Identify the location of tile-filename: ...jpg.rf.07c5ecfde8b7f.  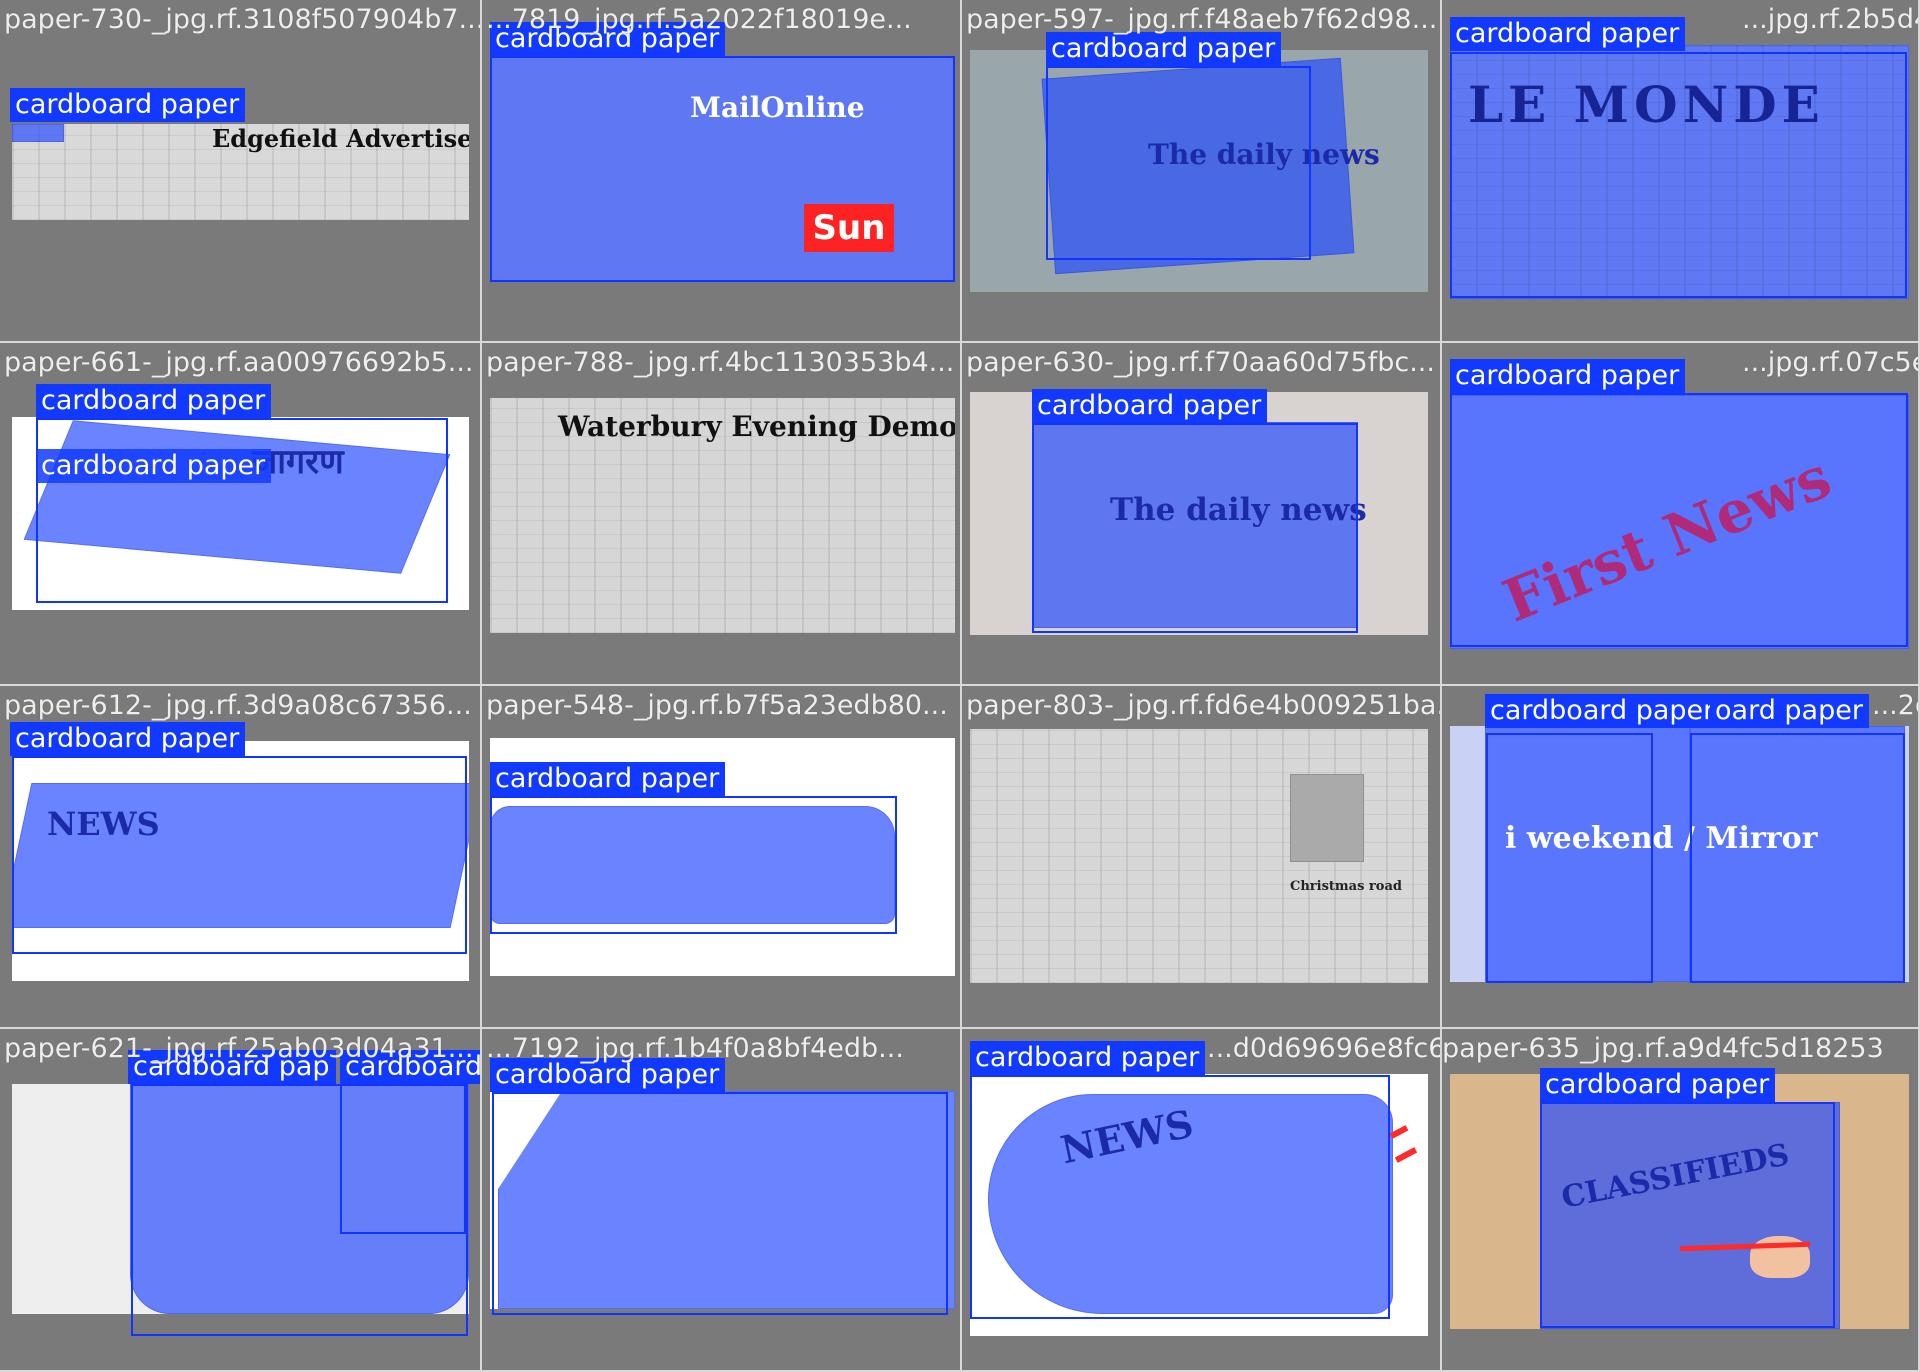
(1830, 362).